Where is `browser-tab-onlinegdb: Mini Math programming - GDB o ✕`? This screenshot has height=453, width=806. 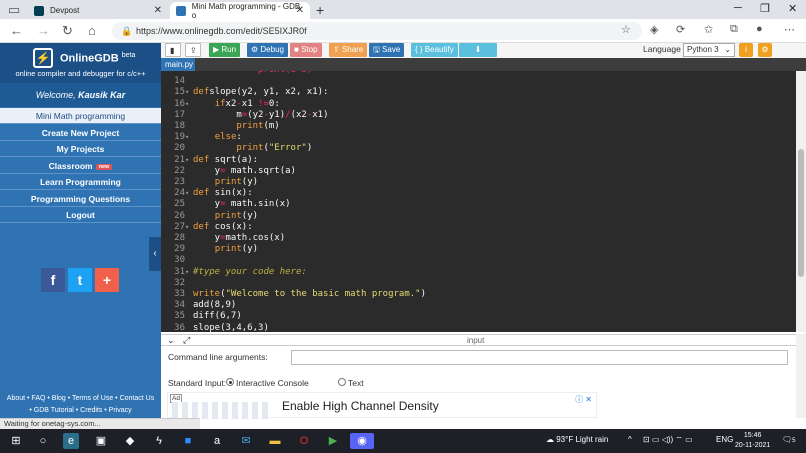 browser-tab-onlinegdb: Mini Math programming - GDB o ✕ is located at coordinates (240, 11).